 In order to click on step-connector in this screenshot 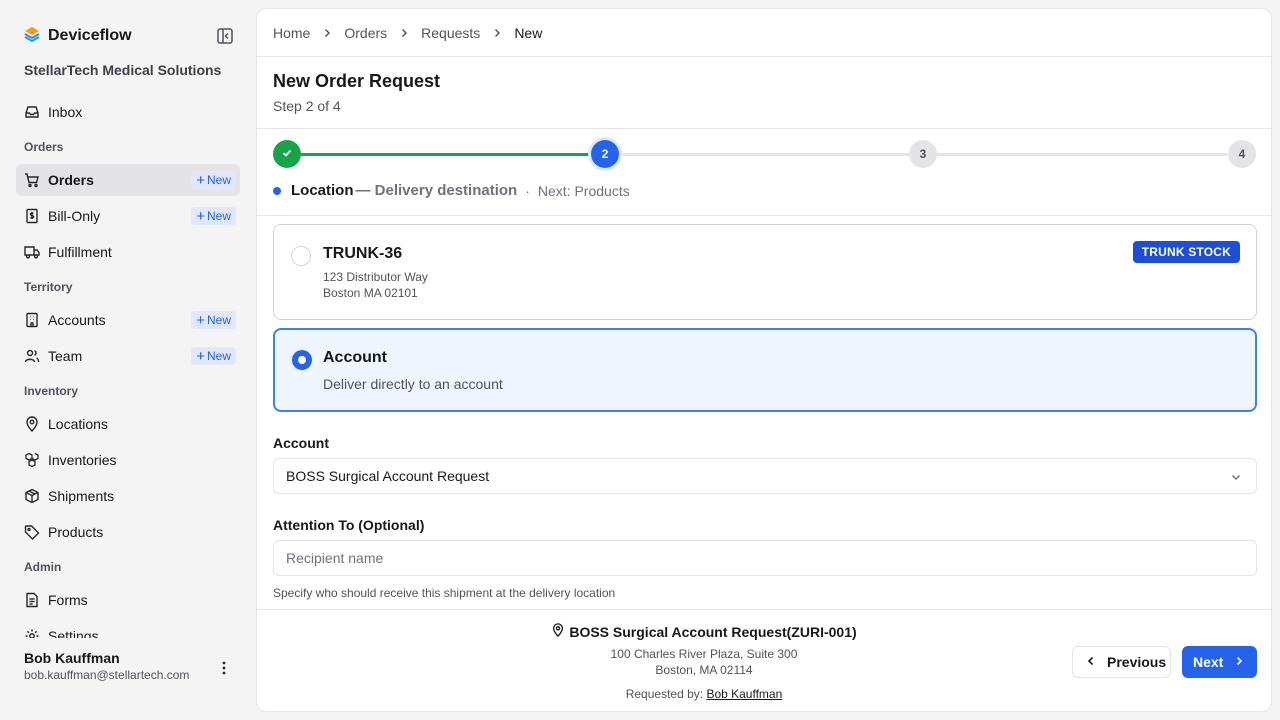, I will do `click(764, 154)`.